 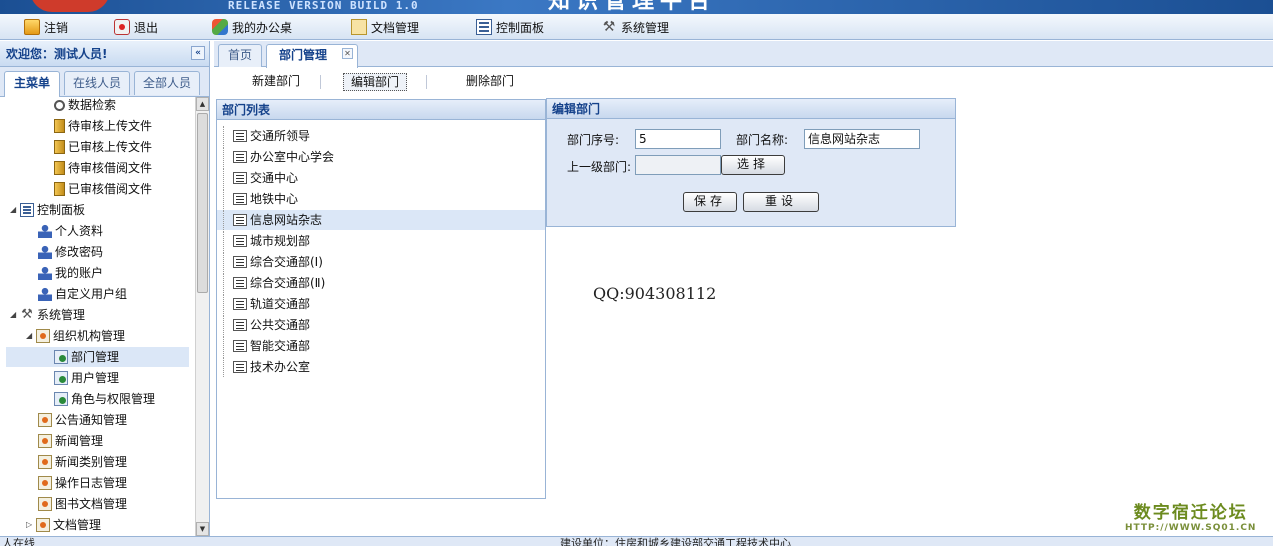 What do you see at coordinates (385, 27) in the screenshot?
I see `document-menu-button: 文档管理` at bounding box center [385, 27].